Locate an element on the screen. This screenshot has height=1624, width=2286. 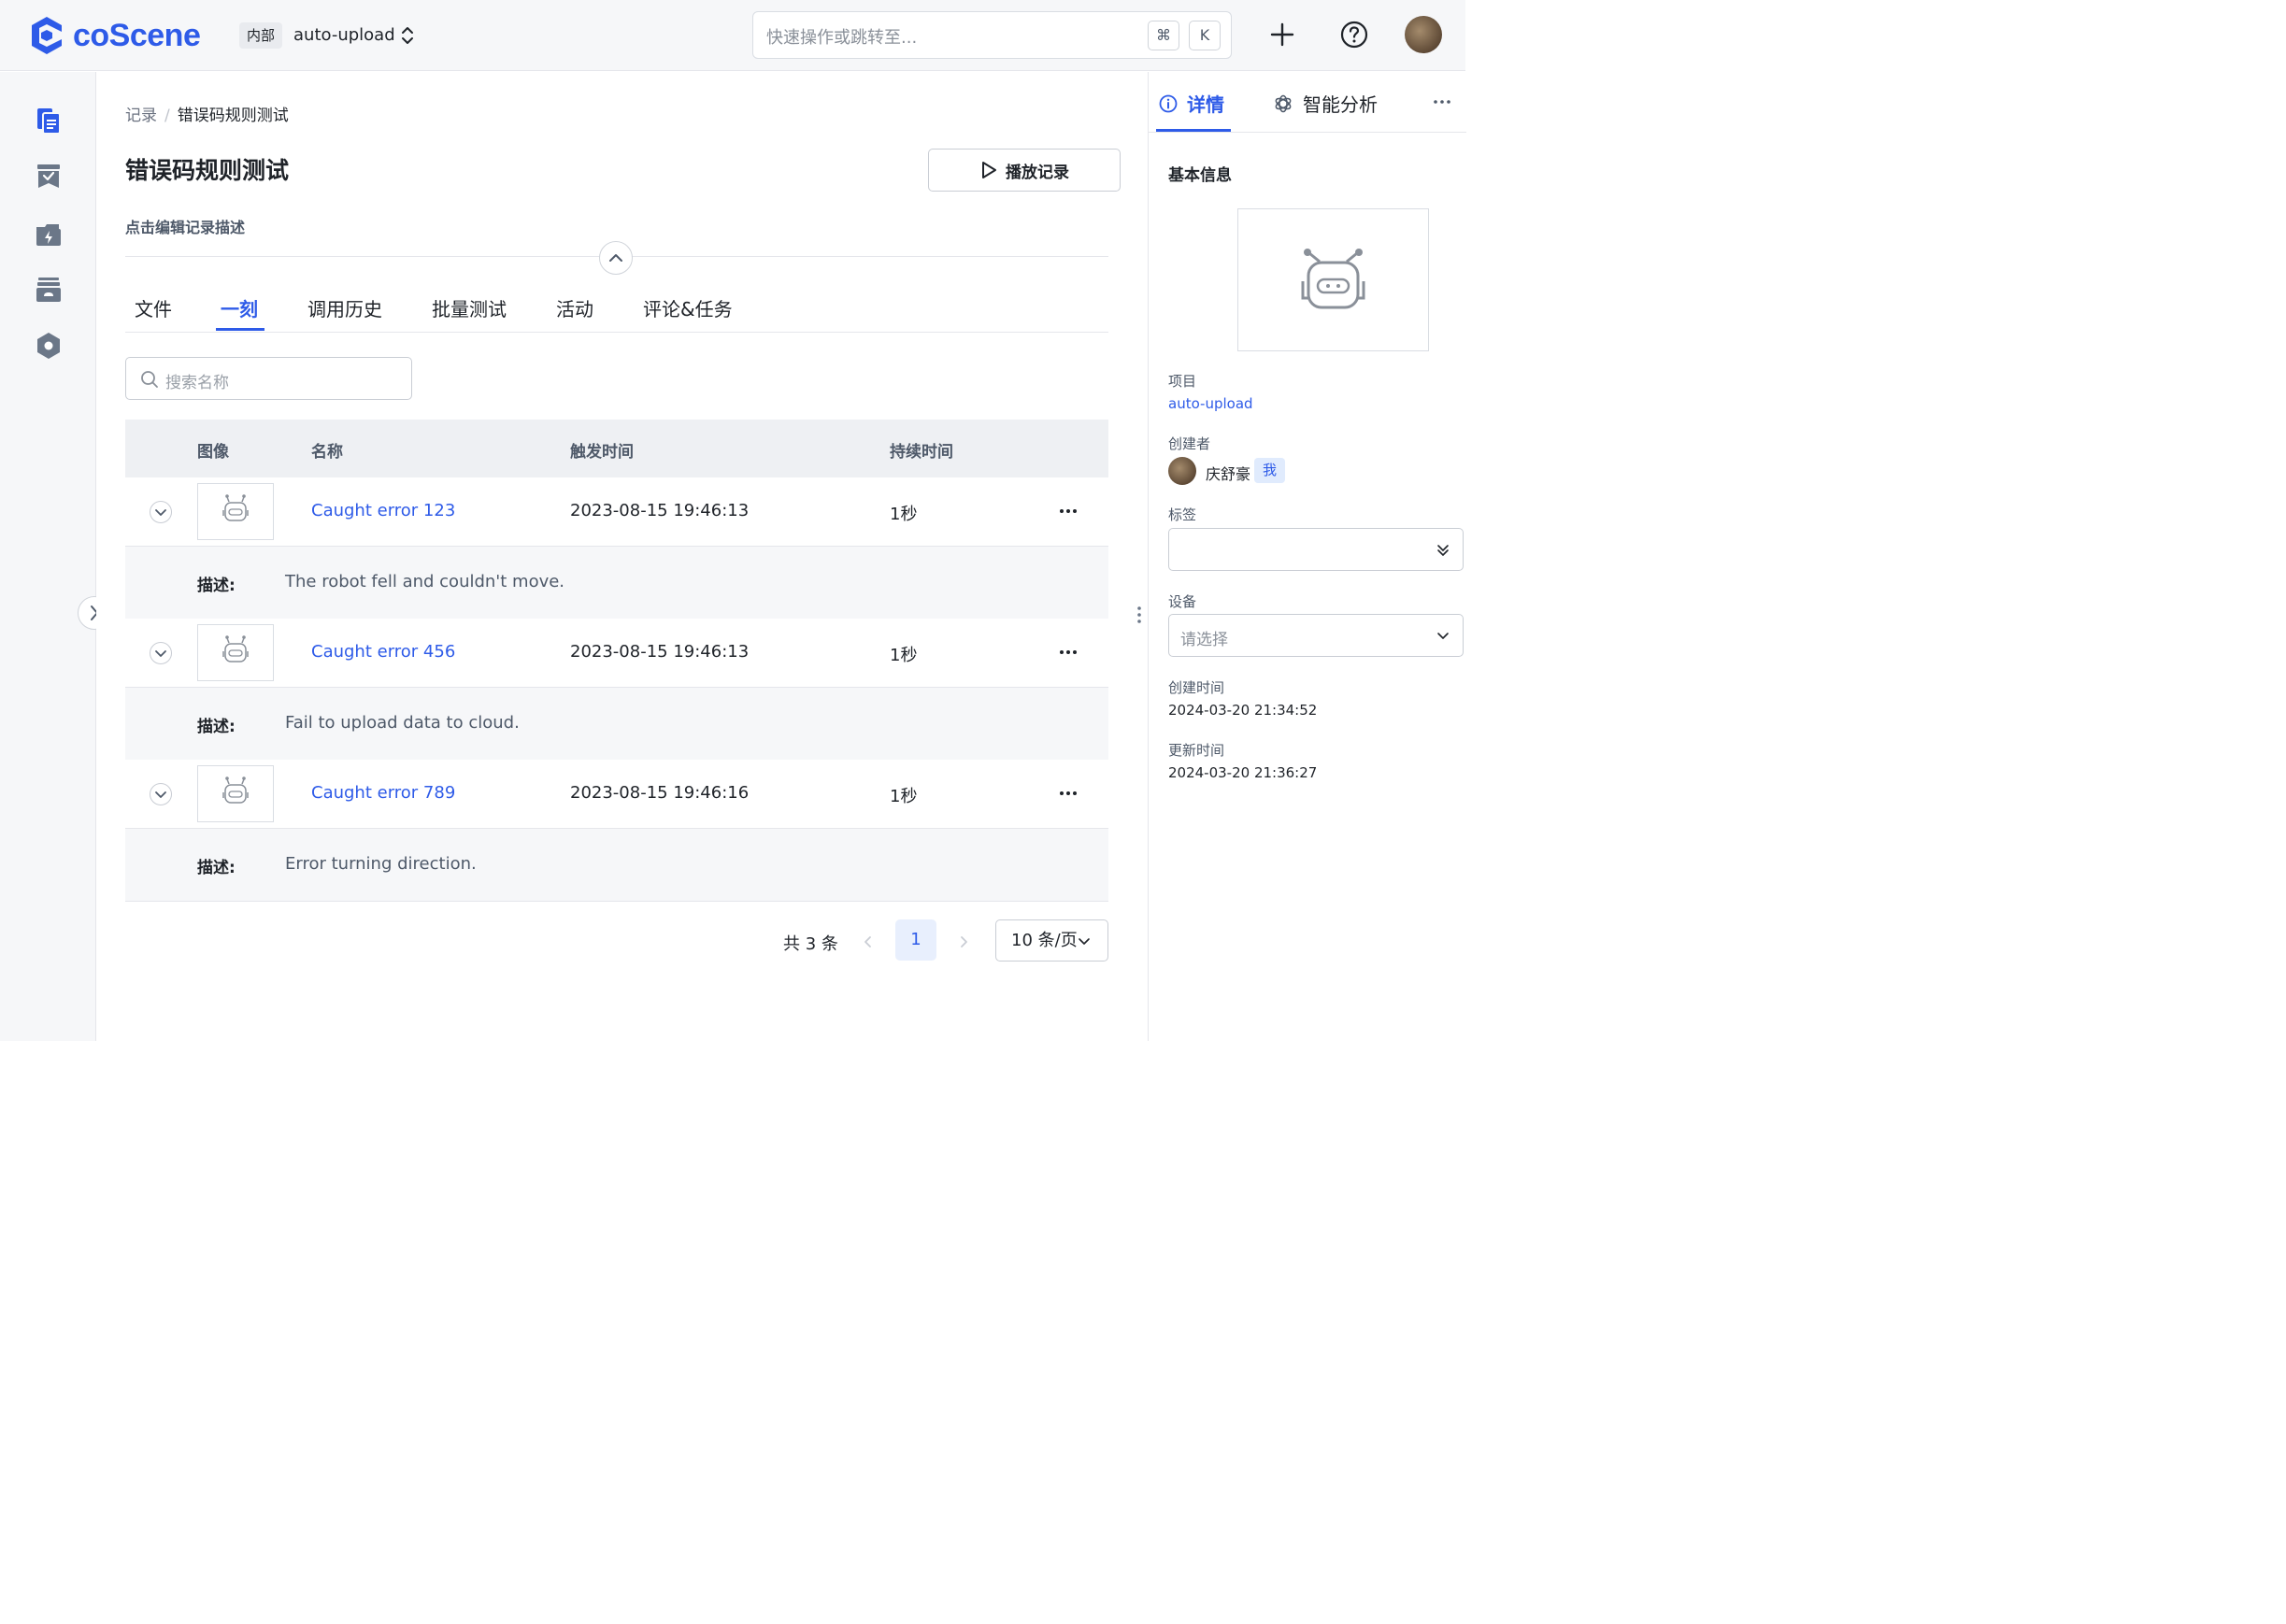
details-panel-tabs: 详情 智能分析 is located at coordinates (1307, 102).